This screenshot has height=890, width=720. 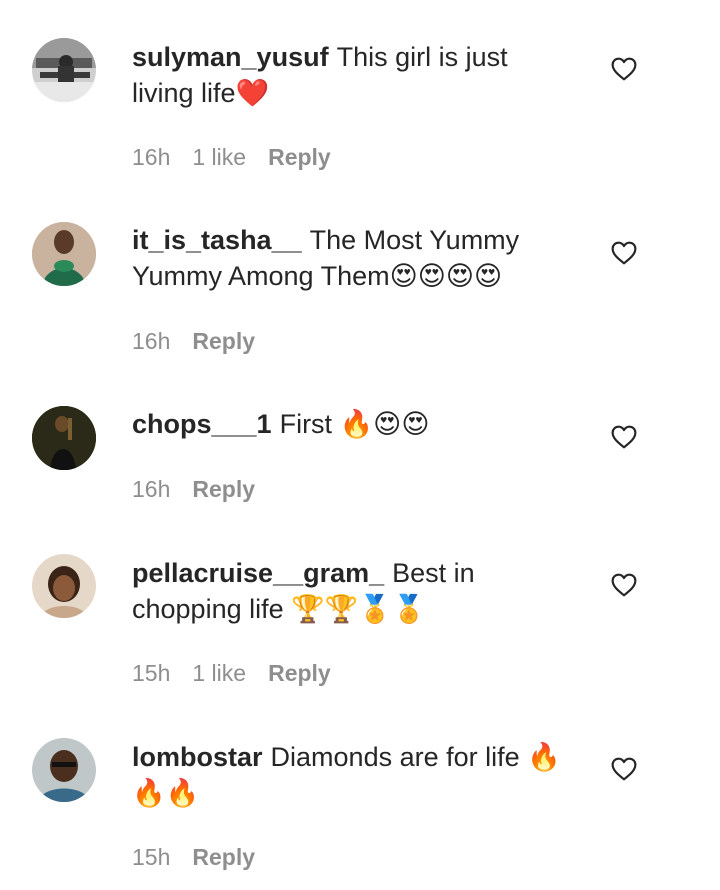 I want to click on comment-username: pellacruise__gram_, so click(x=258, y=573).